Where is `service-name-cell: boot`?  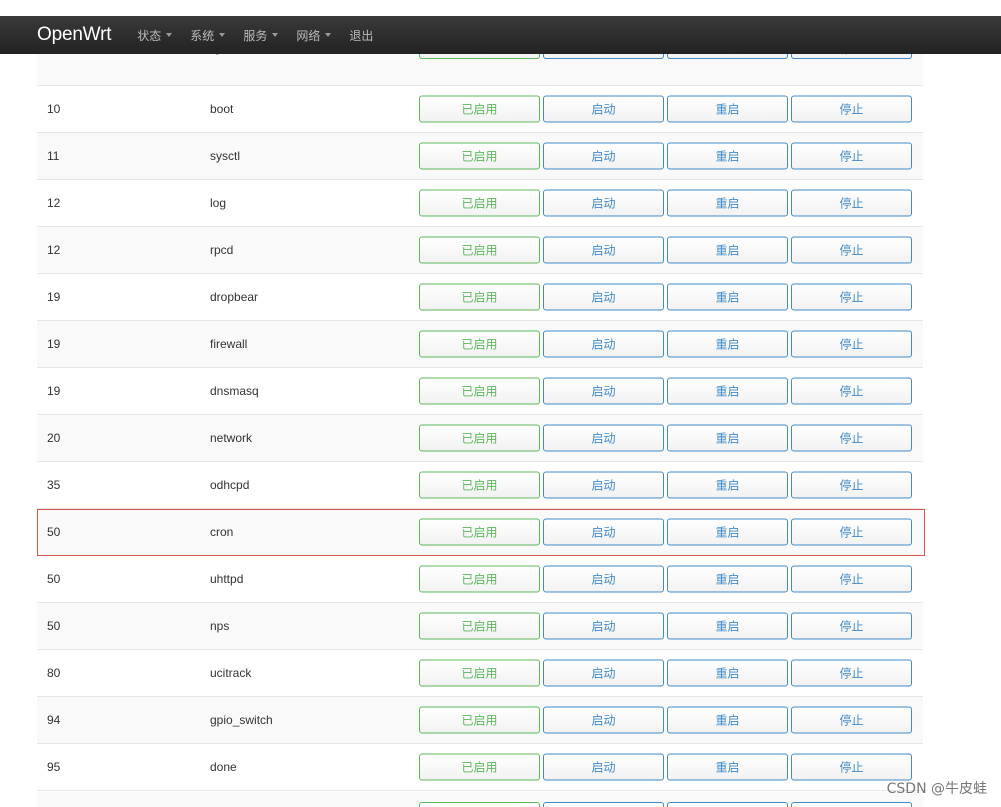
service-name-cell: boot is located at coordinates (222, 109).